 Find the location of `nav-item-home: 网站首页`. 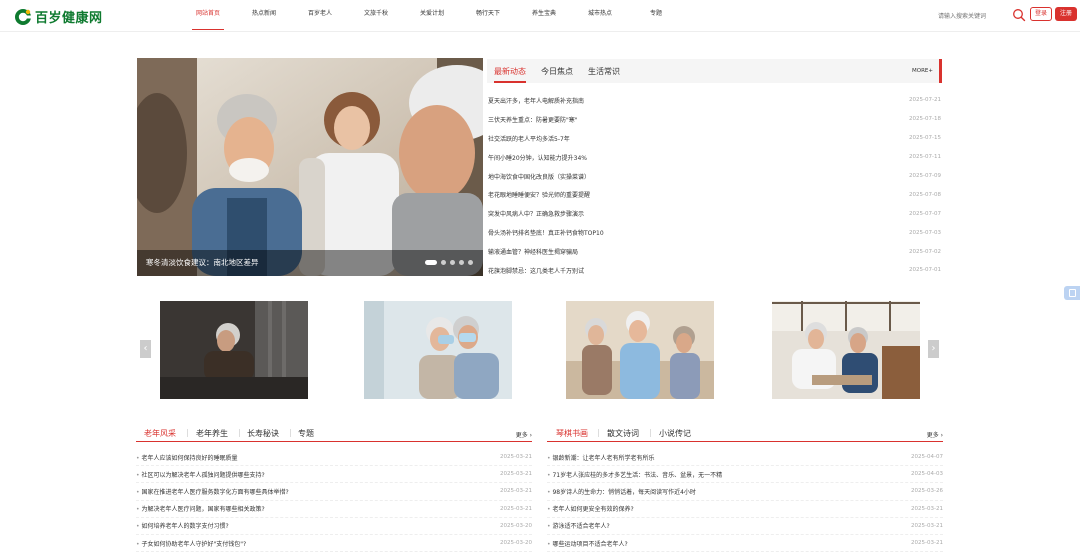

nav-item-home: 网站首页 is located at coordinates (208, 16).